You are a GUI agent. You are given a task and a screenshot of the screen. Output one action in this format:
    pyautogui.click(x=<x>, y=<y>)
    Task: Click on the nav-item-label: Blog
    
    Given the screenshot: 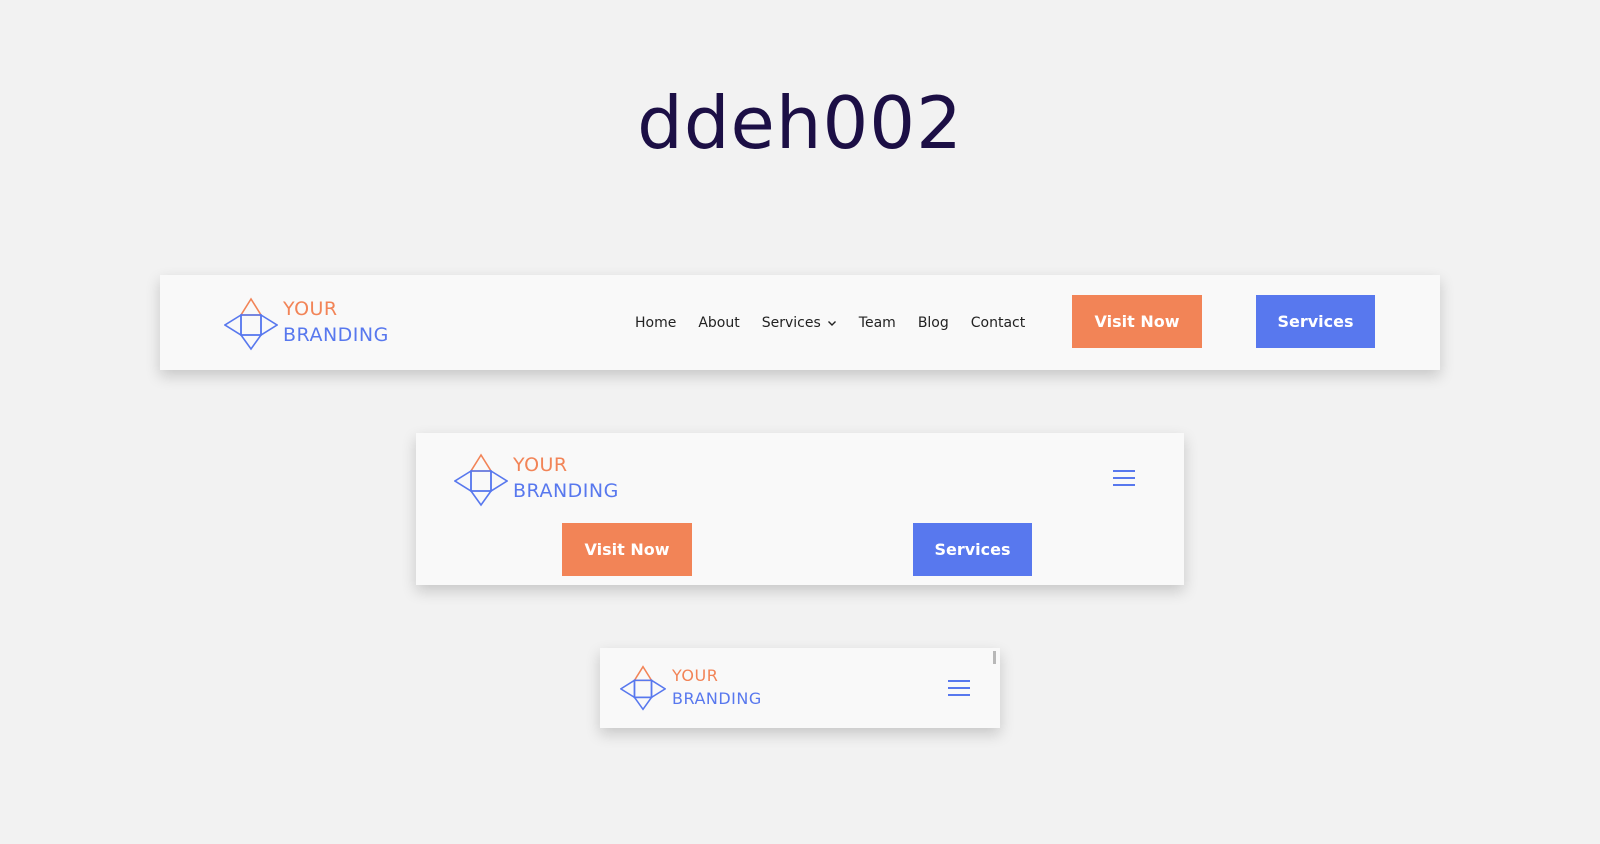 What is the action you would take?
    pyautogui.click(x=933, y=322)
    